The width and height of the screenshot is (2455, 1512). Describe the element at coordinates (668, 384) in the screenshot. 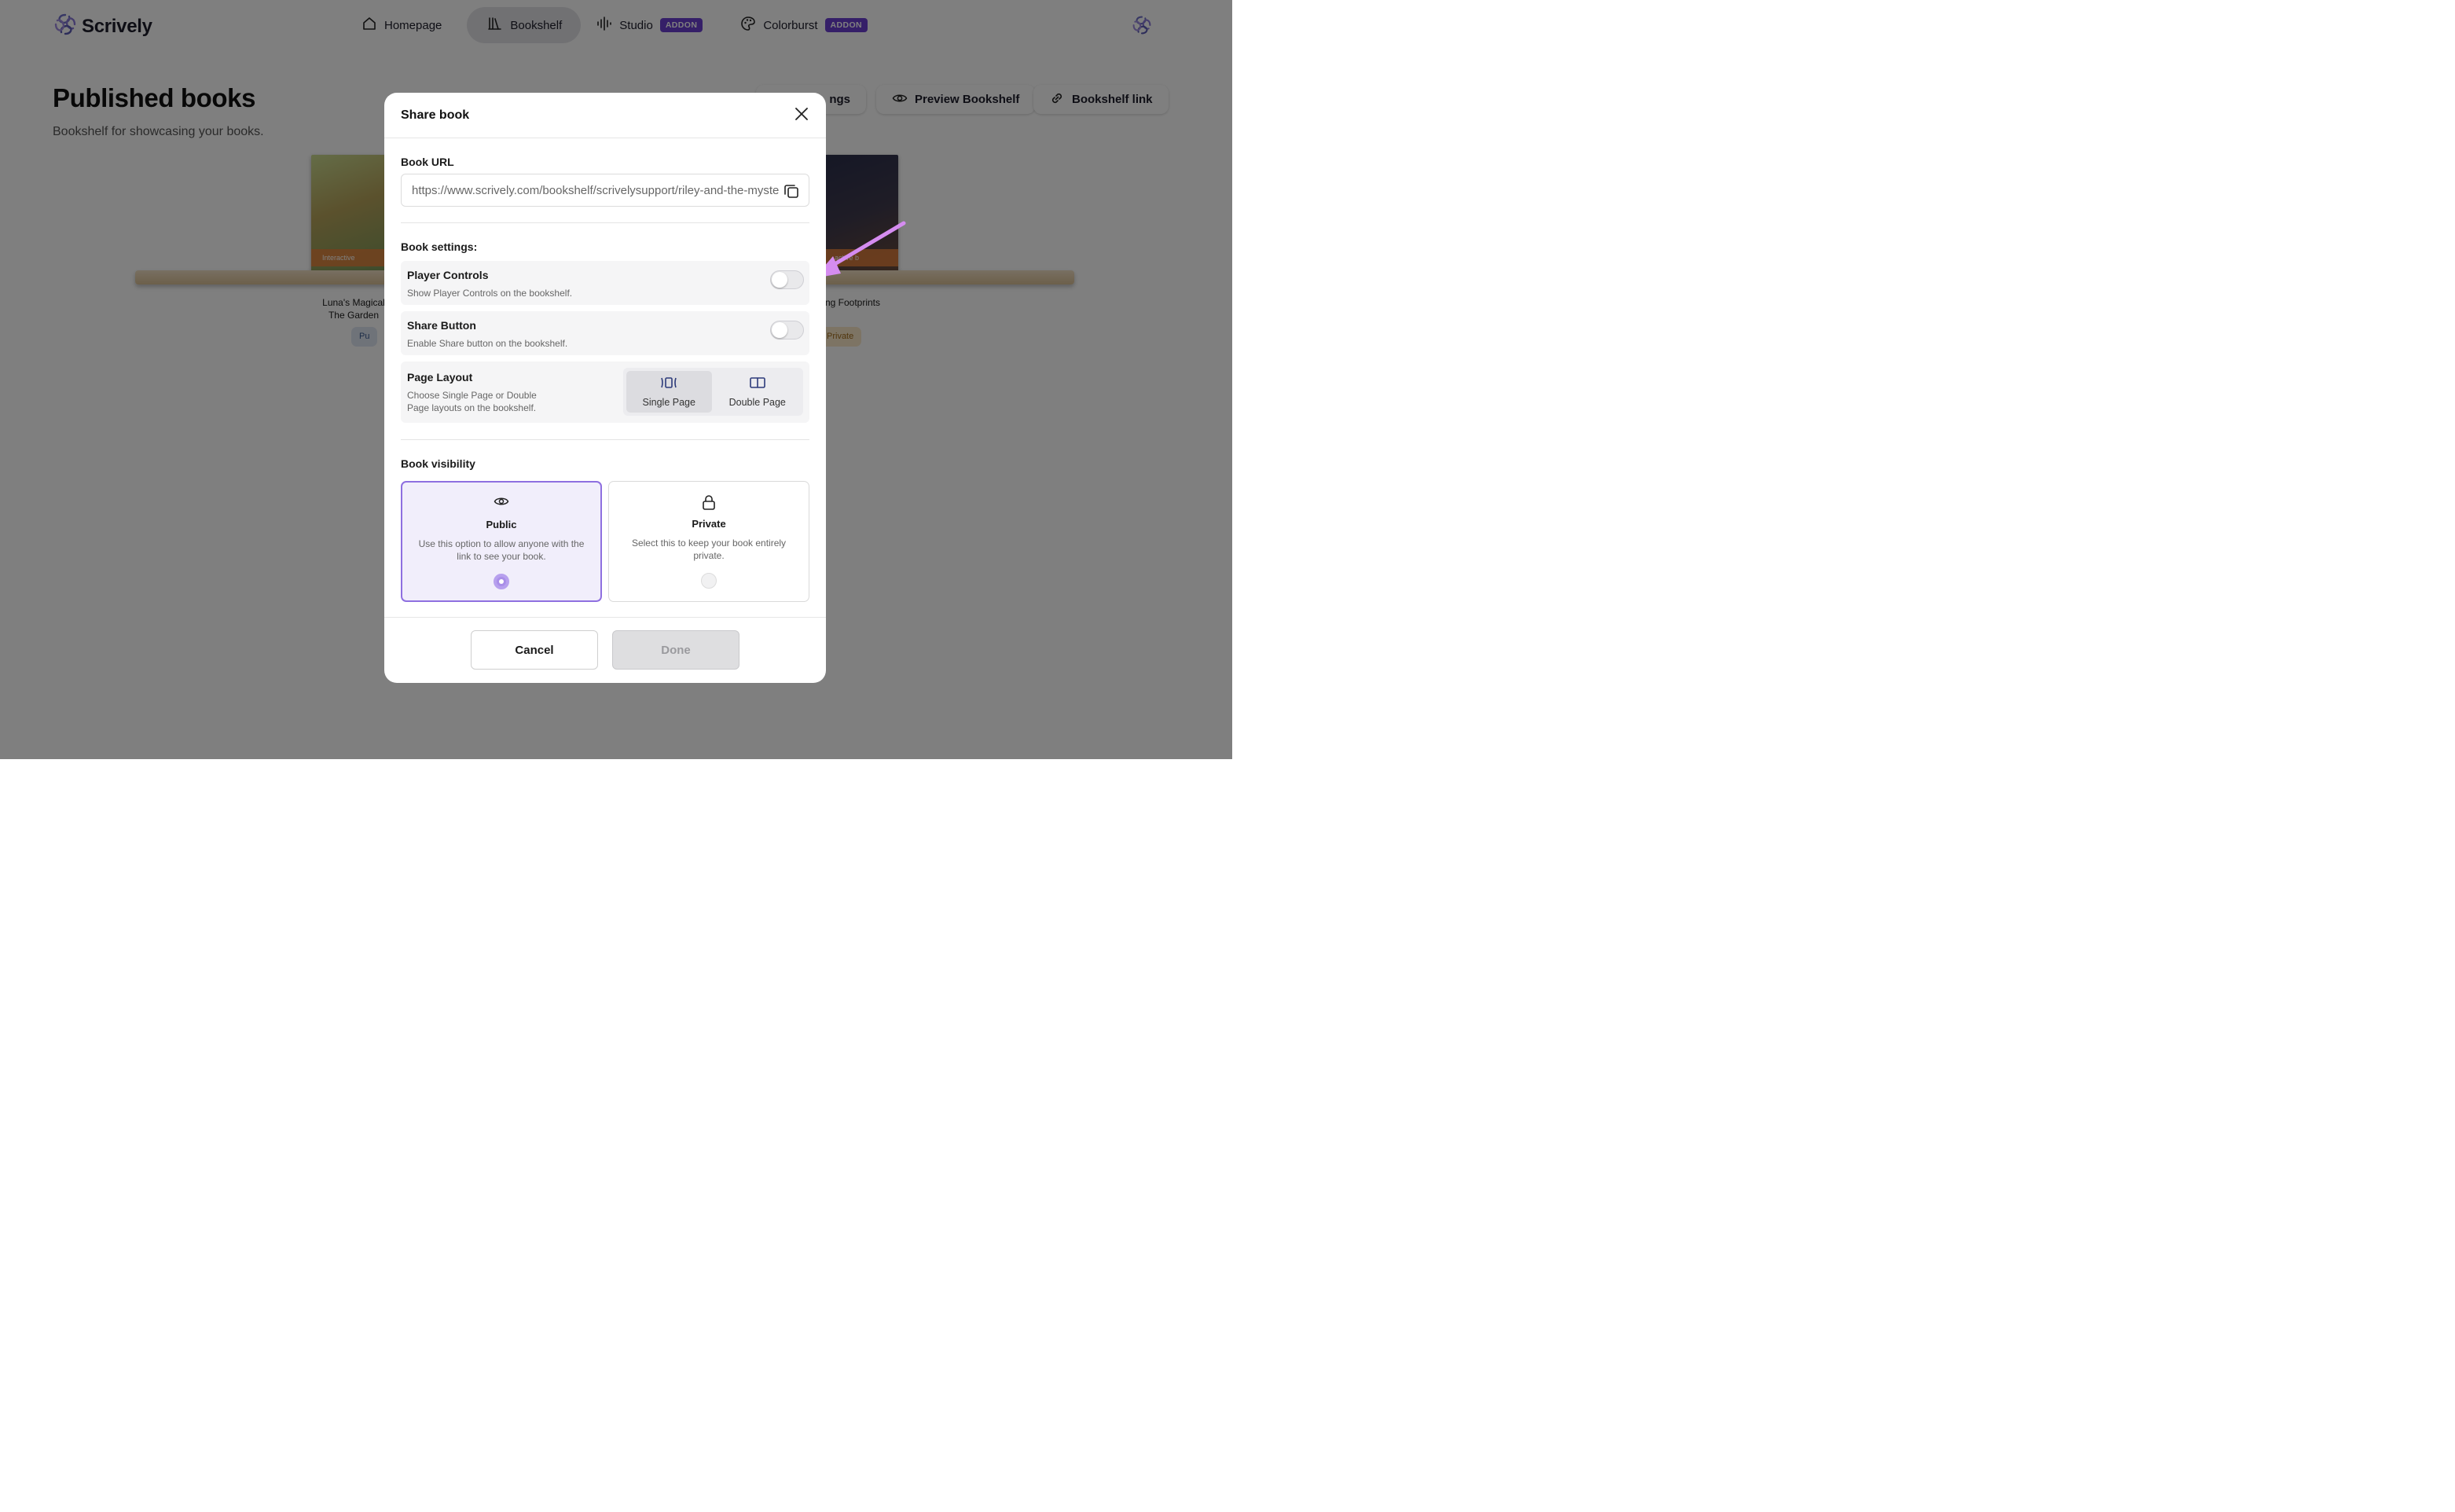

I see `single-page-icon` at that location.